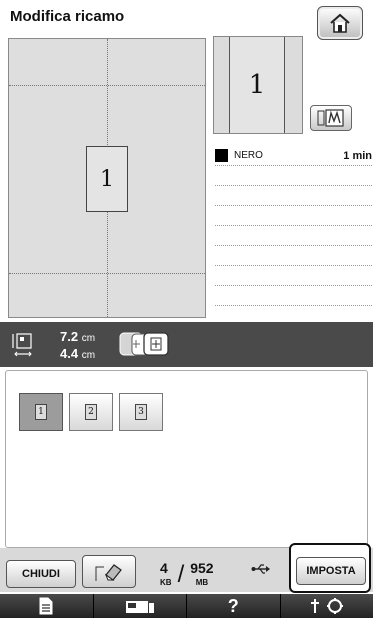  Describe the element at coordinates (22, 345) in the screenshot. I see `size-icon` at that location.